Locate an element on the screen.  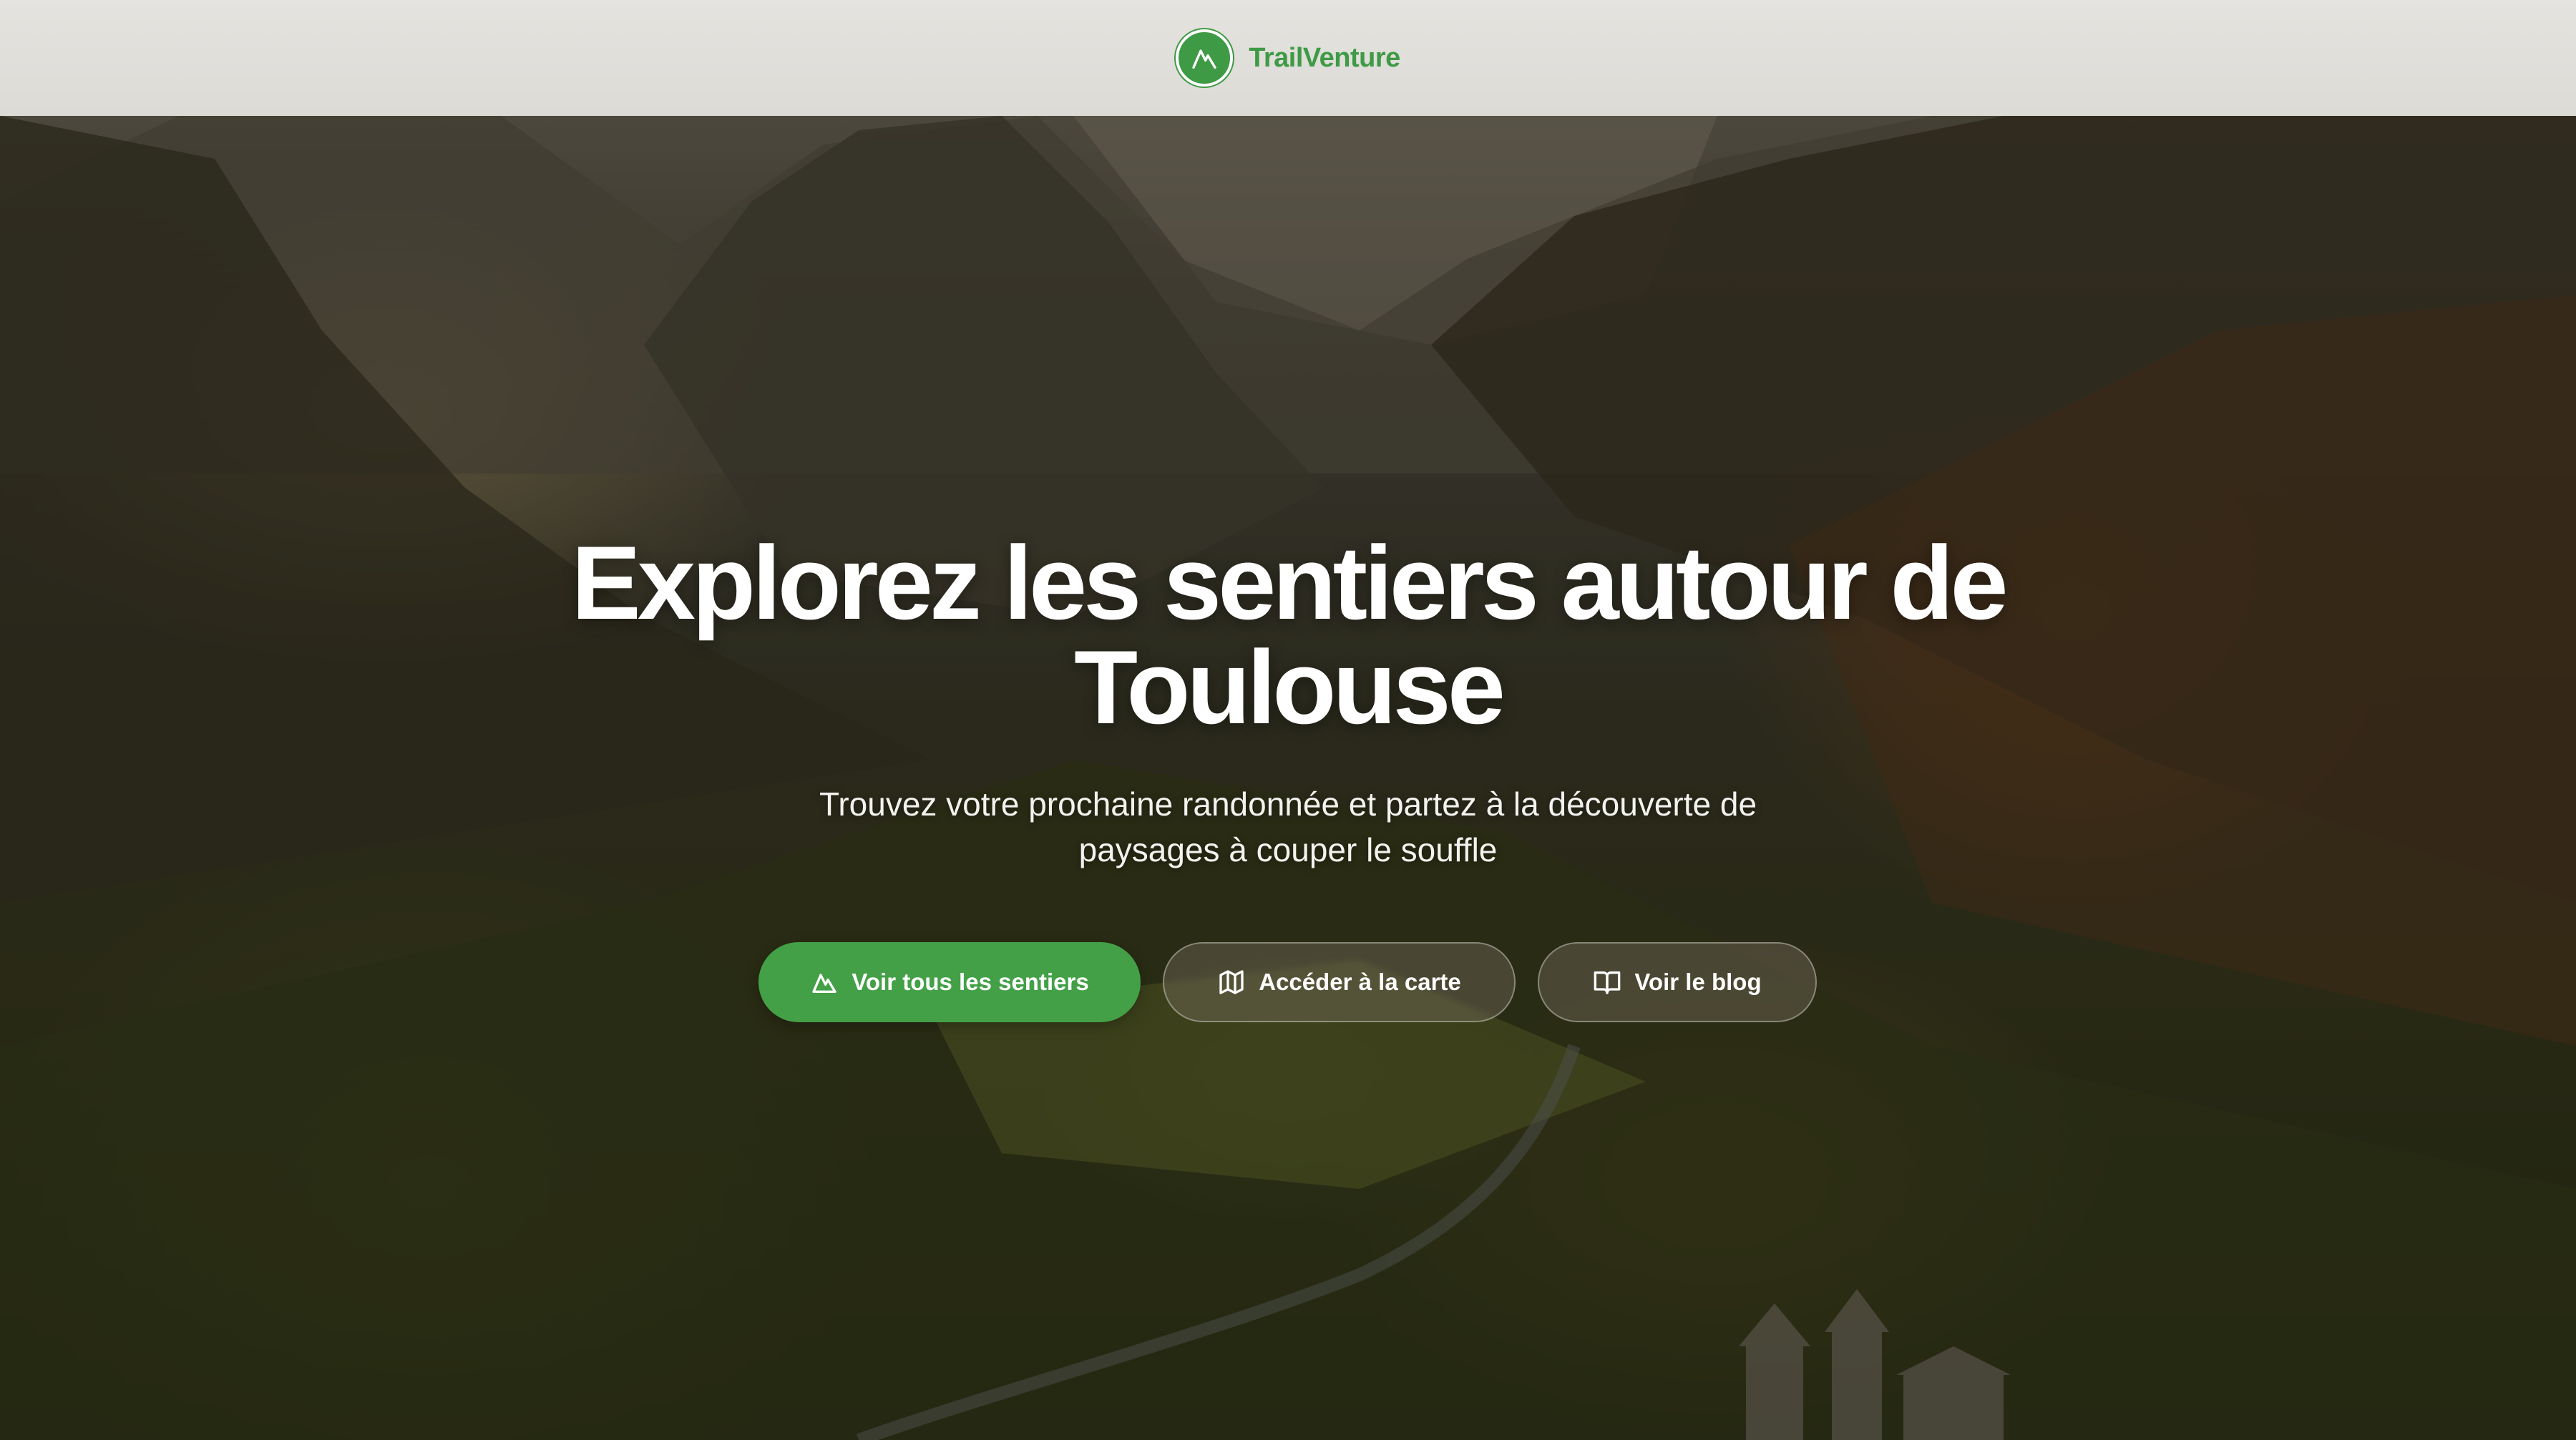
map-icon is located at coordinates (1231, 982).